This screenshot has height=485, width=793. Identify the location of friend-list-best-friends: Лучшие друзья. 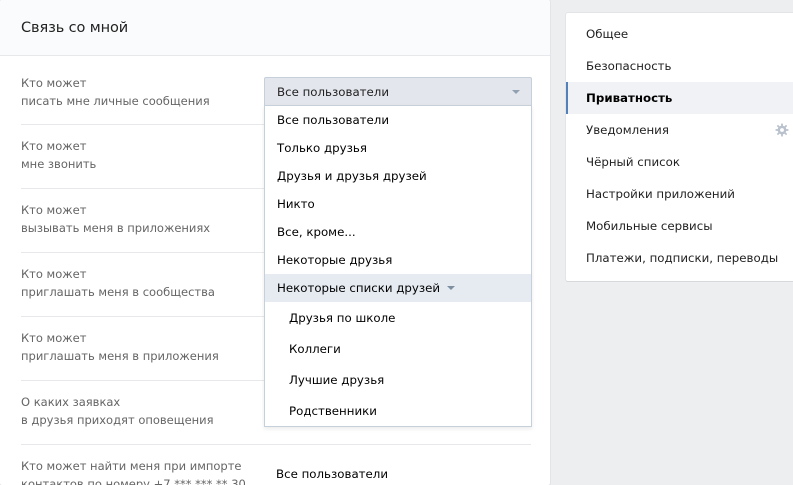
(398, 379).